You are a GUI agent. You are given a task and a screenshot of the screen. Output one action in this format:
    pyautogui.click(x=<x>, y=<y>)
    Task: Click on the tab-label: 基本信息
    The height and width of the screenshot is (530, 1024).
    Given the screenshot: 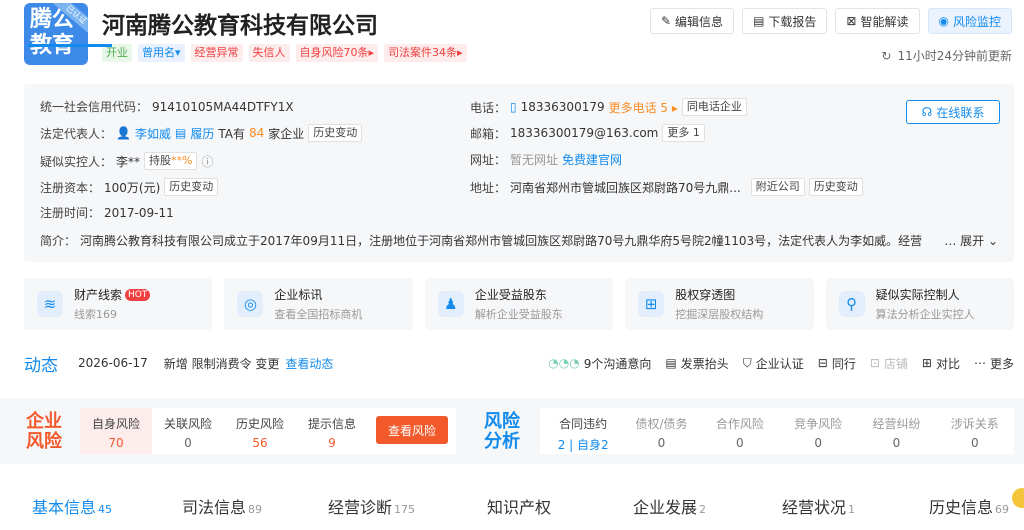 What is the action you would take?
    pyautogui.click(x=64, y=507)
    